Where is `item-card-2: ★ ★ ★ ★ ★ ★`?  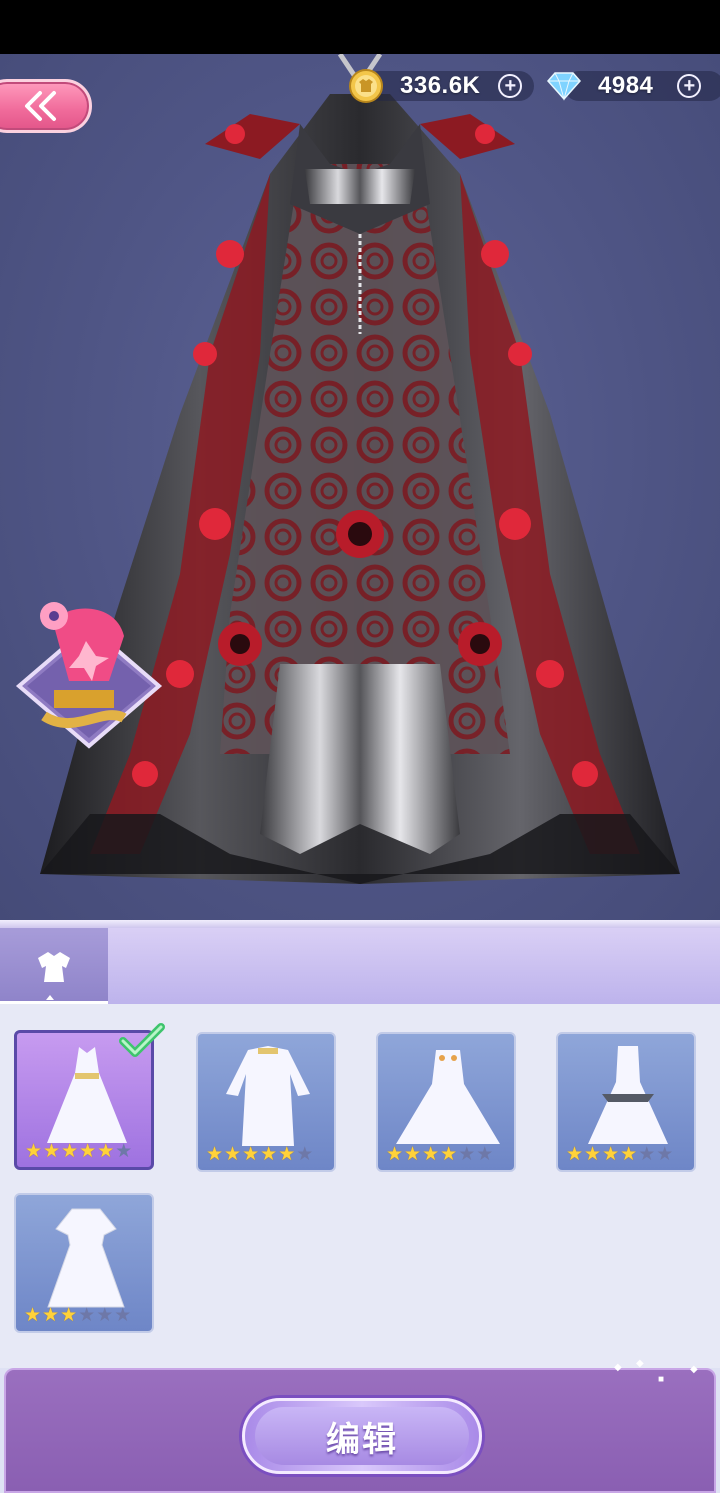
item-card-2: ★ ★ ★ ★ ★ ★ is located at coordinates (266, 1102).